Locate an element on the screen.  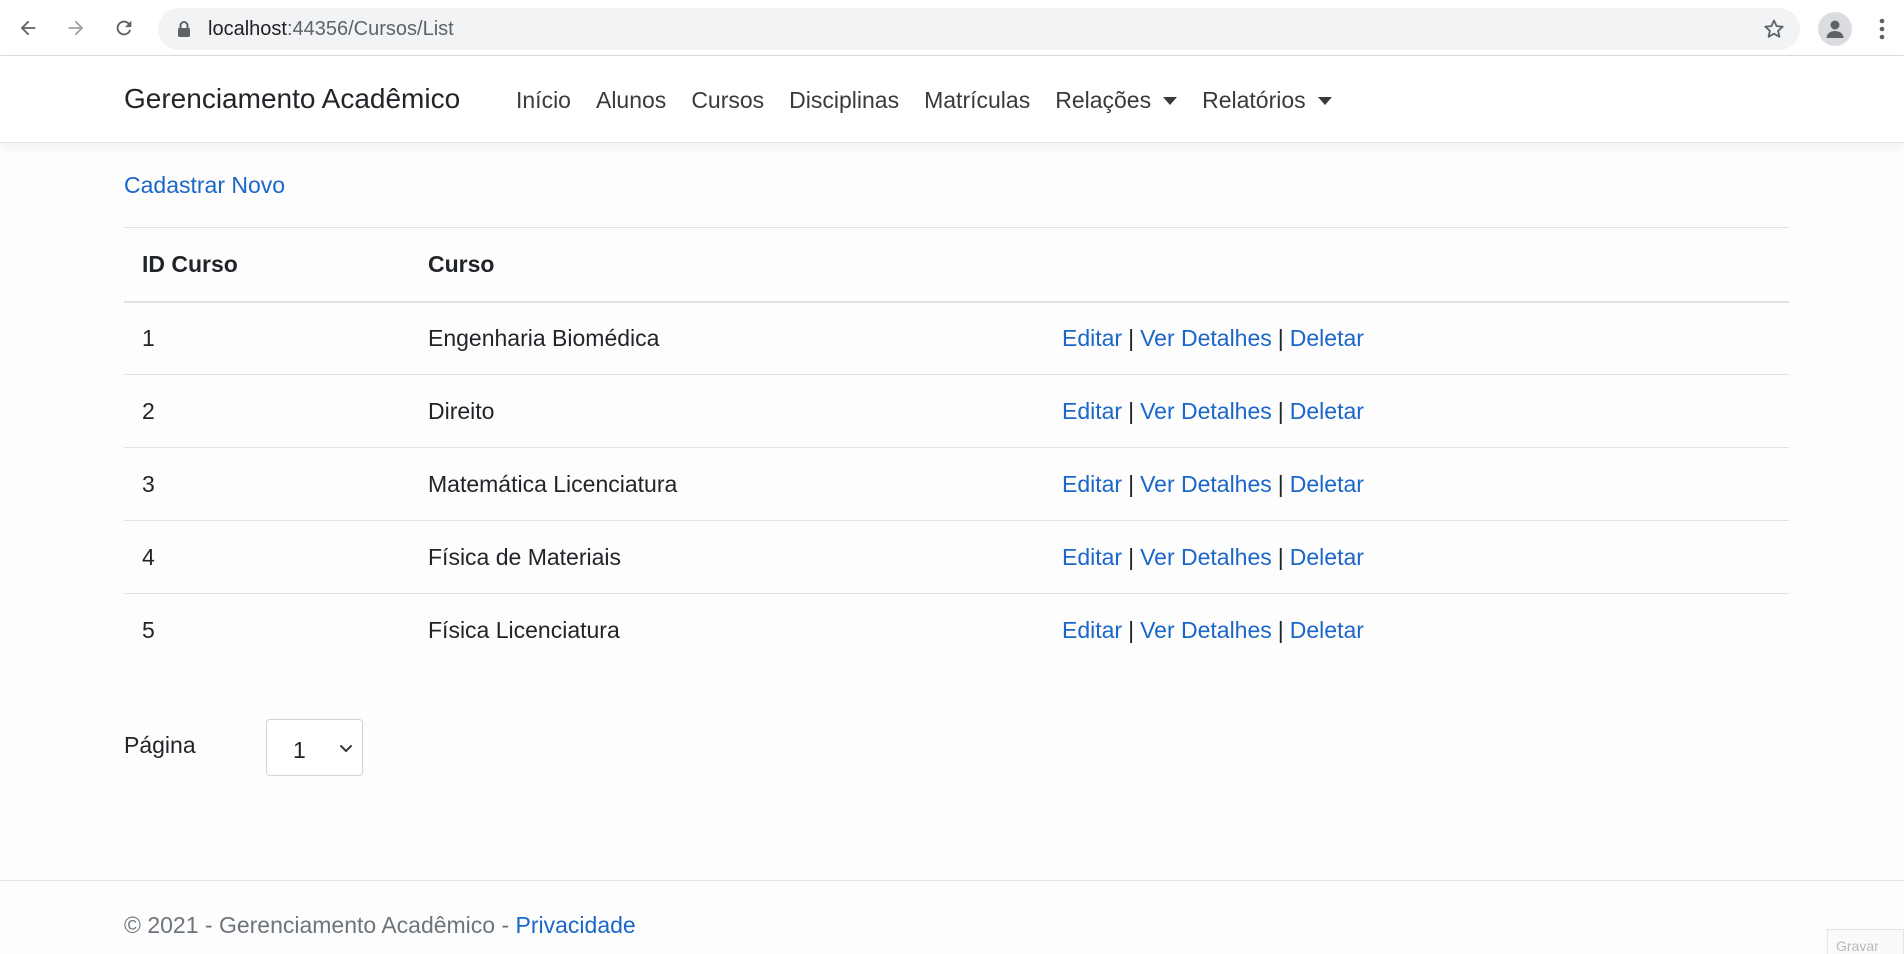
more-menu-icon is located at coordinates (1882, 29).